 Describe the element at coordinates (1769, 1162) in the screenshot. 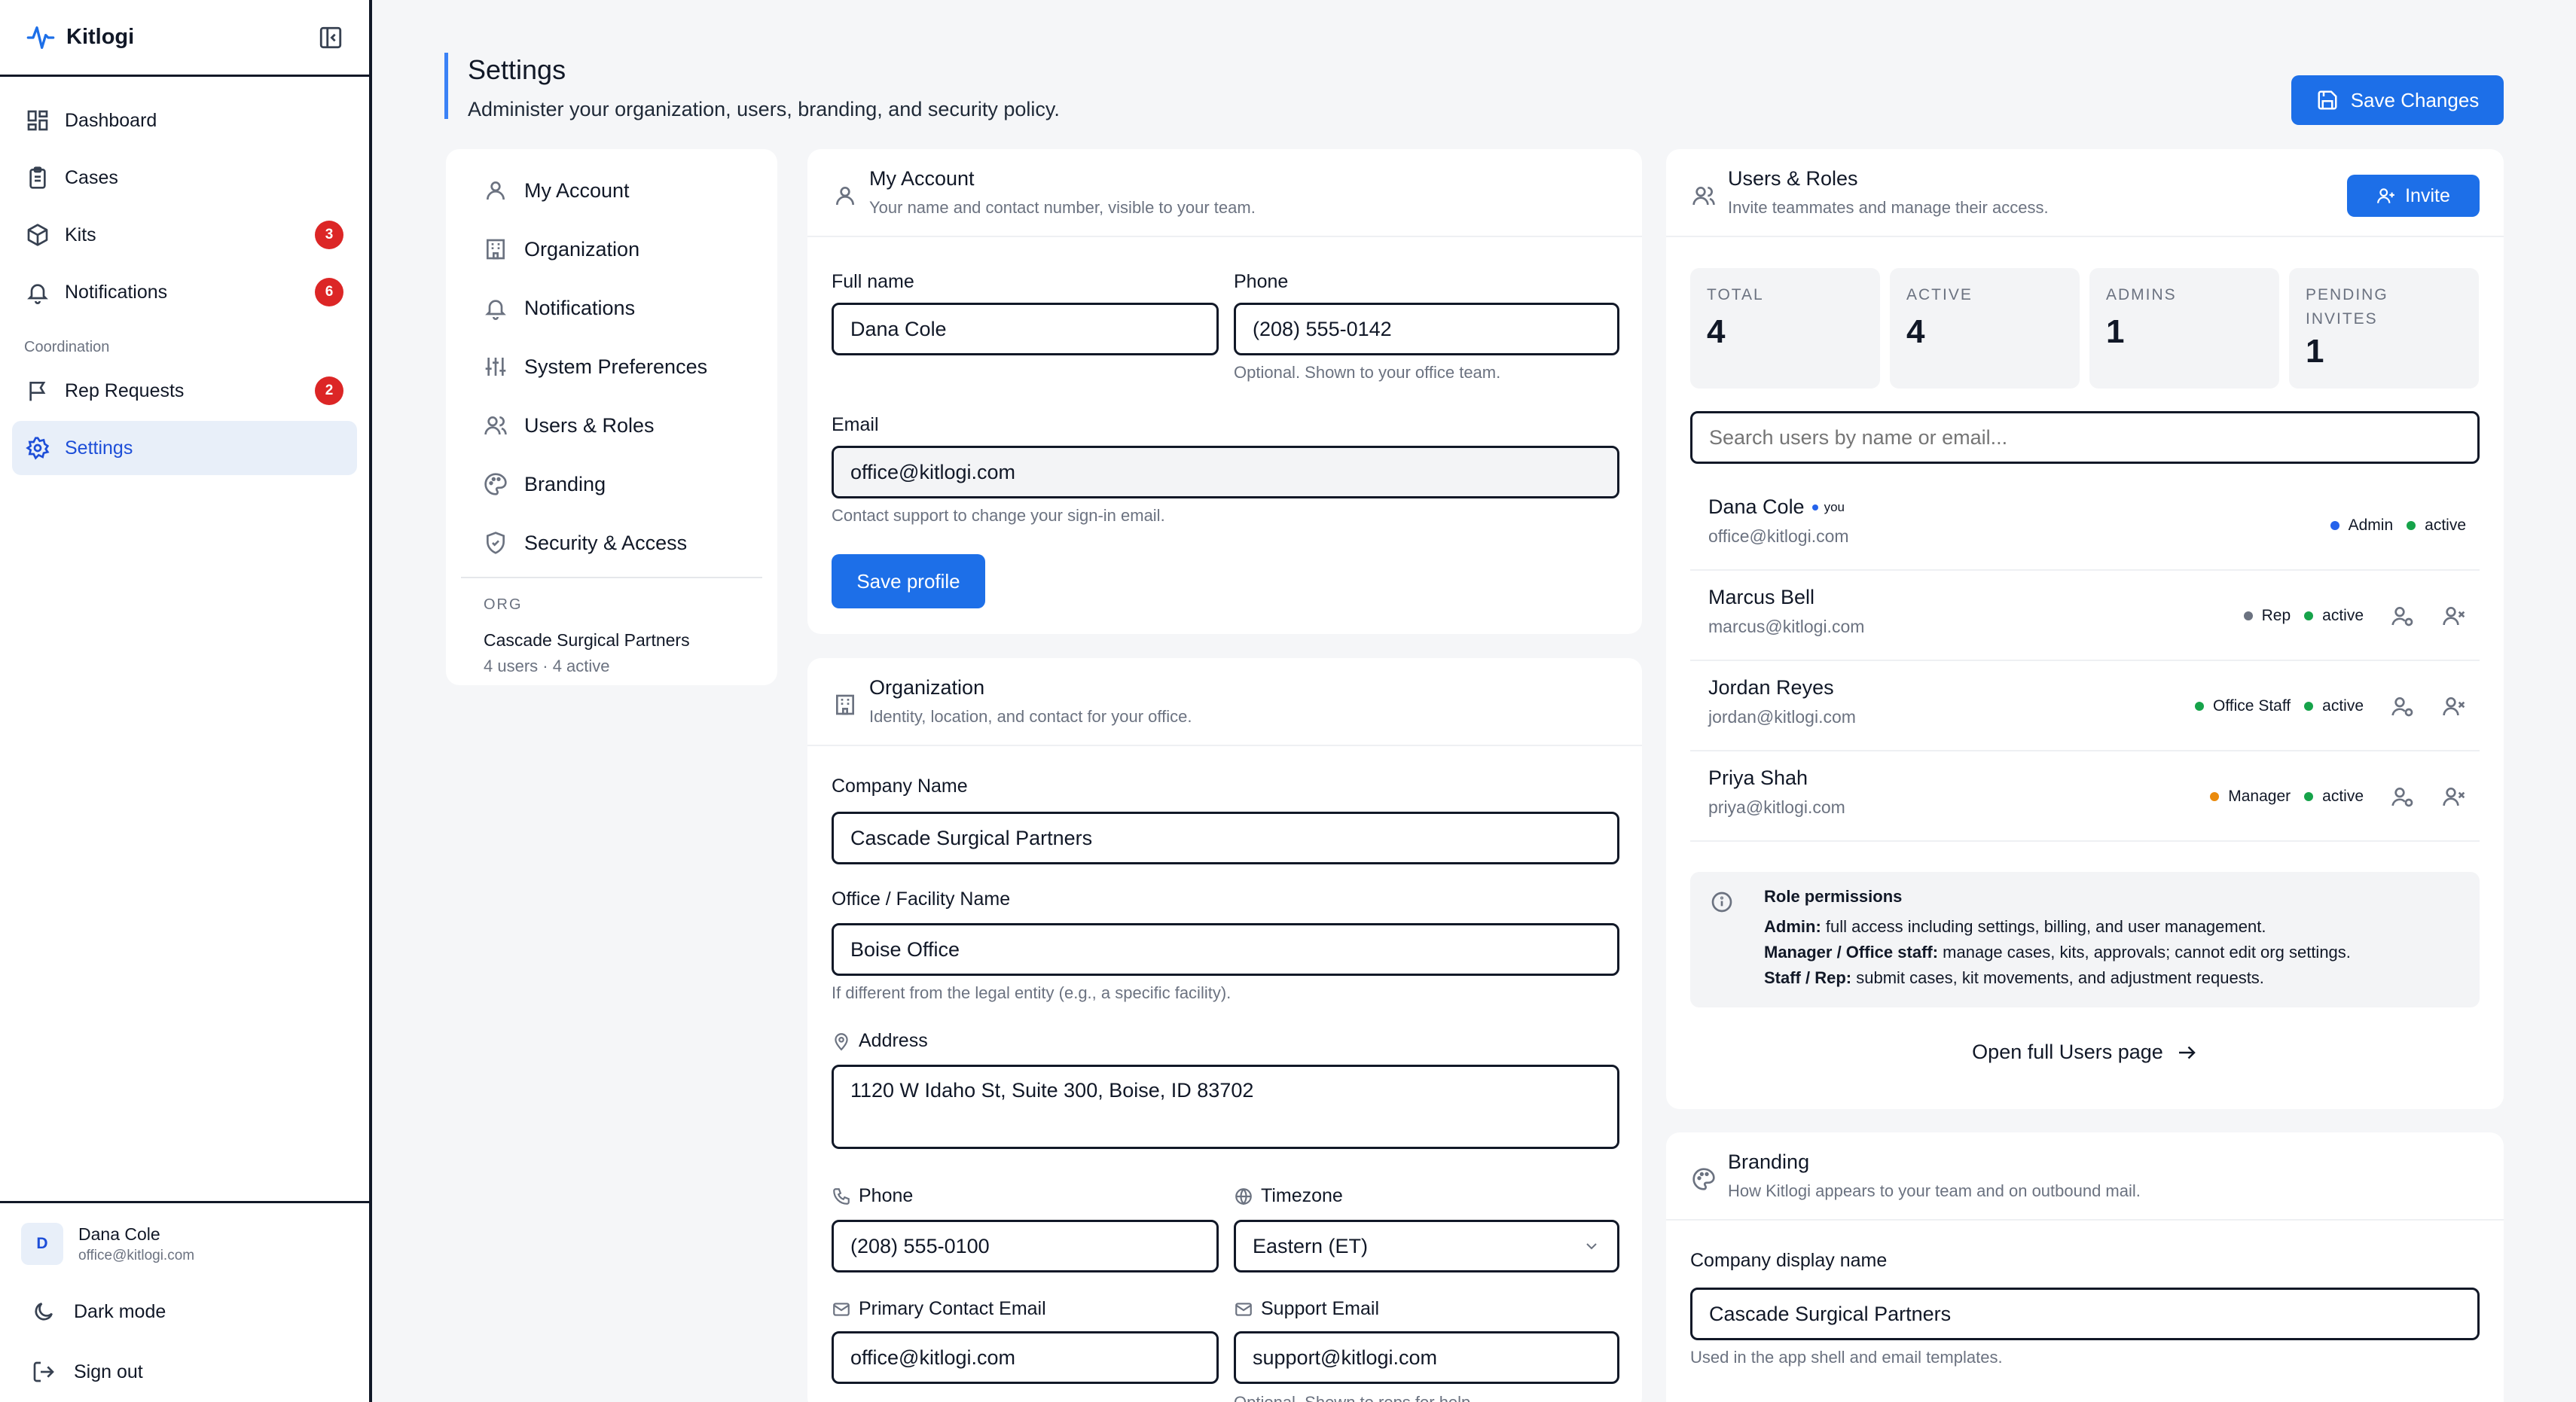

I see `card-title: Branding` at that location.